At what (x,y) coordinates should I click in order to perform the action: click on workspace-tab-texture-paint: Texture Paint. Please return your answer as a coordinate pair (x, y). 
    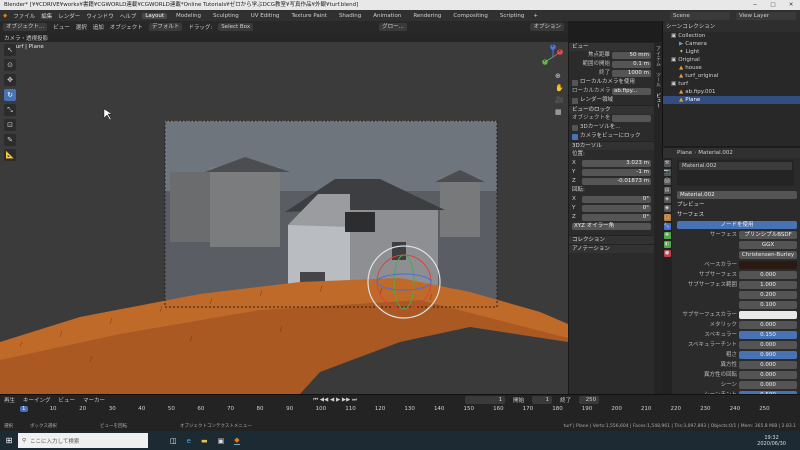
    Looking at the image, I should click on (309, 16).